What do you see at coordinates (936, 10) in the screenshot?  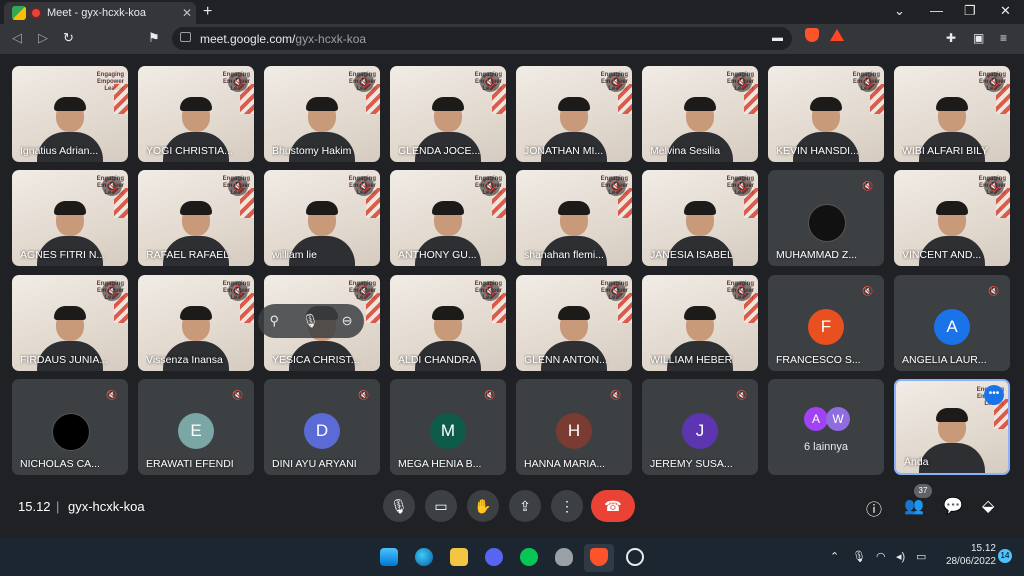 I see `minimize-icon: —` at bounding box center [936, 10].